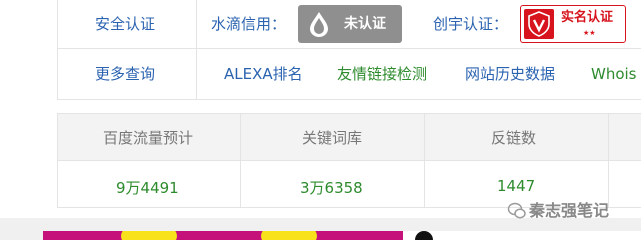 Image resolution: width=641 pixels, height=240 pixels. I want to click on water-drop-icon, so click(319, 24).